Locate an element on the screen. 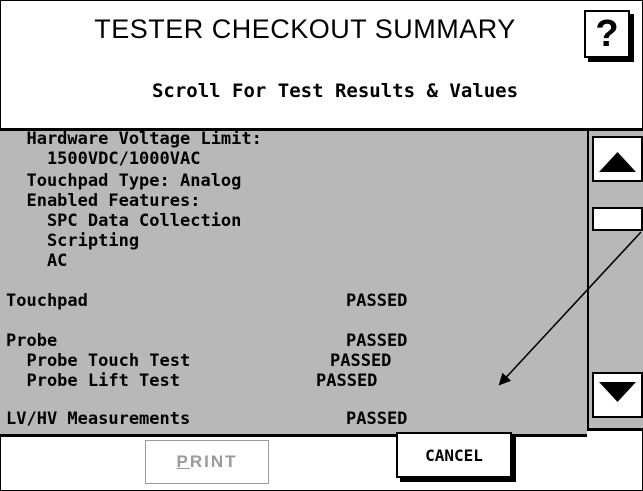 This screenshot has width=643, height=491. scrollbar-thumb is located at coordinates (617, 219).